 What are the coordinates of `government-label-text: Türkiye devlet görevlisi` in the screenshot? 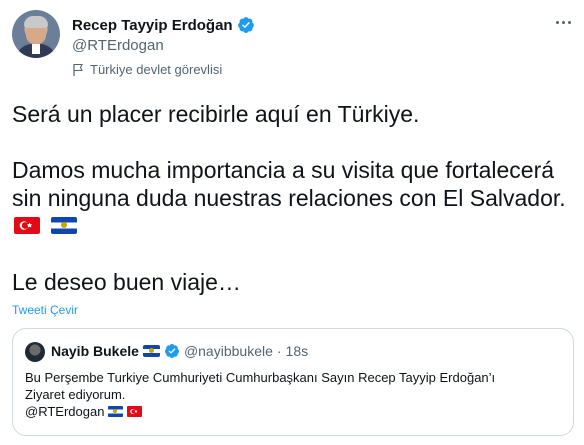 It's located at (156, 69).